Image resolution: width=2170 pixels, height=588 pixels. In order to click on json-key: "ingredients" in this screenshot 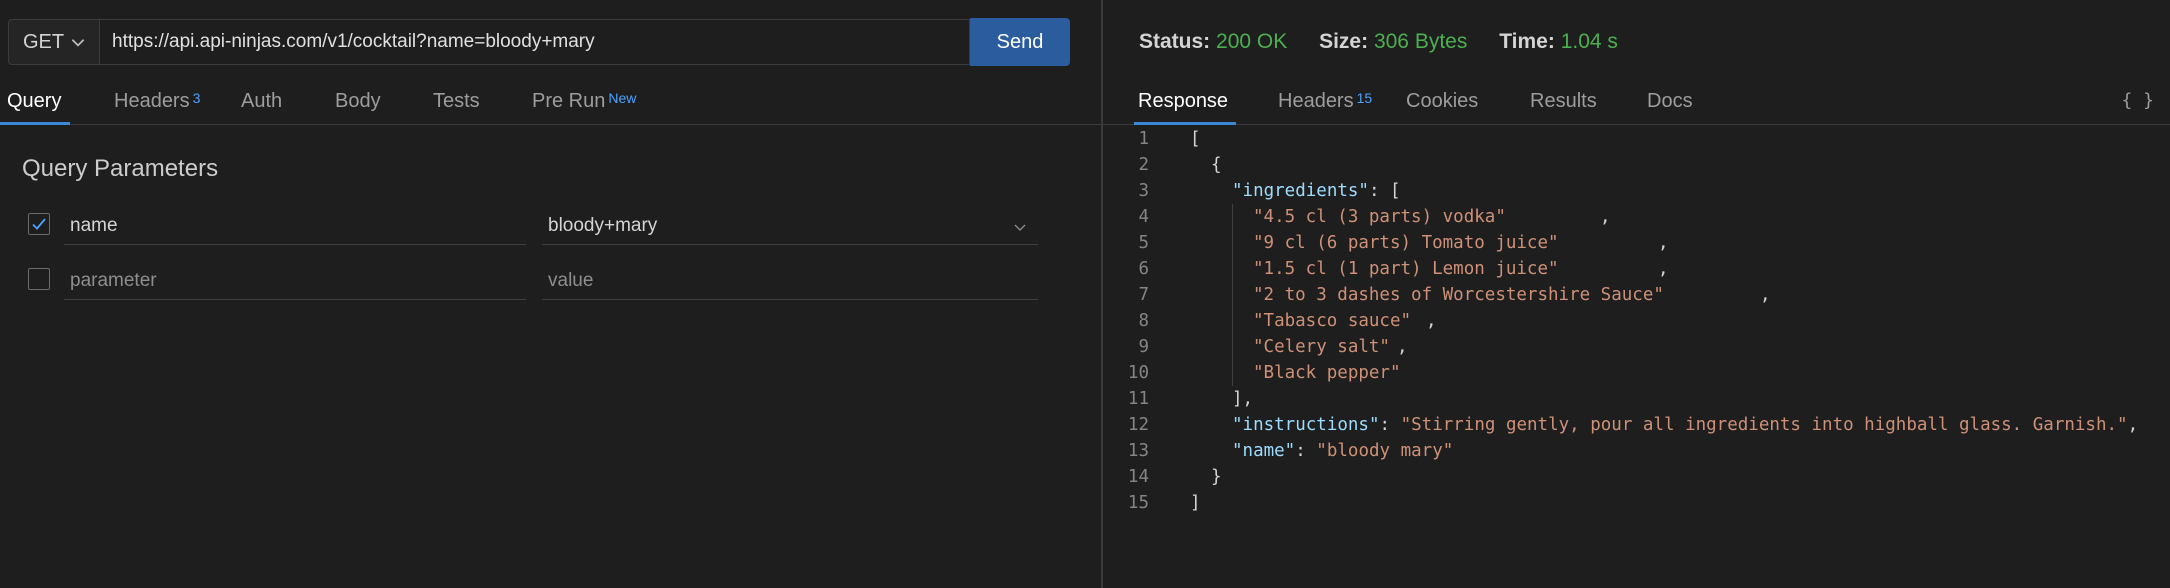, I will do `click(1300, 191)`.